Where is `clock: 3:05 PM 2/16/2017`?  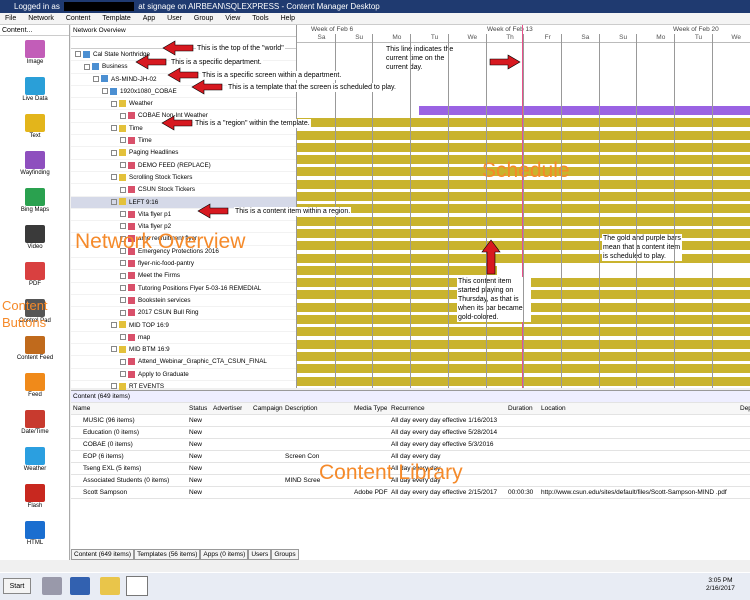 clock: 3:05 PM 2/16/2017 is located at coordinates (720, 585).